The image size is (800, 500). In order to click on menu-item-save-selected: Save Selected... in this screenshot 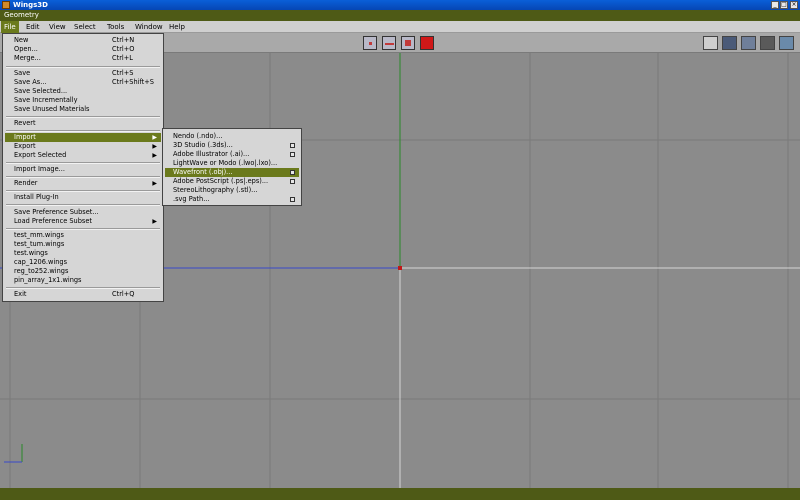, I will do `click(83, 91)`.